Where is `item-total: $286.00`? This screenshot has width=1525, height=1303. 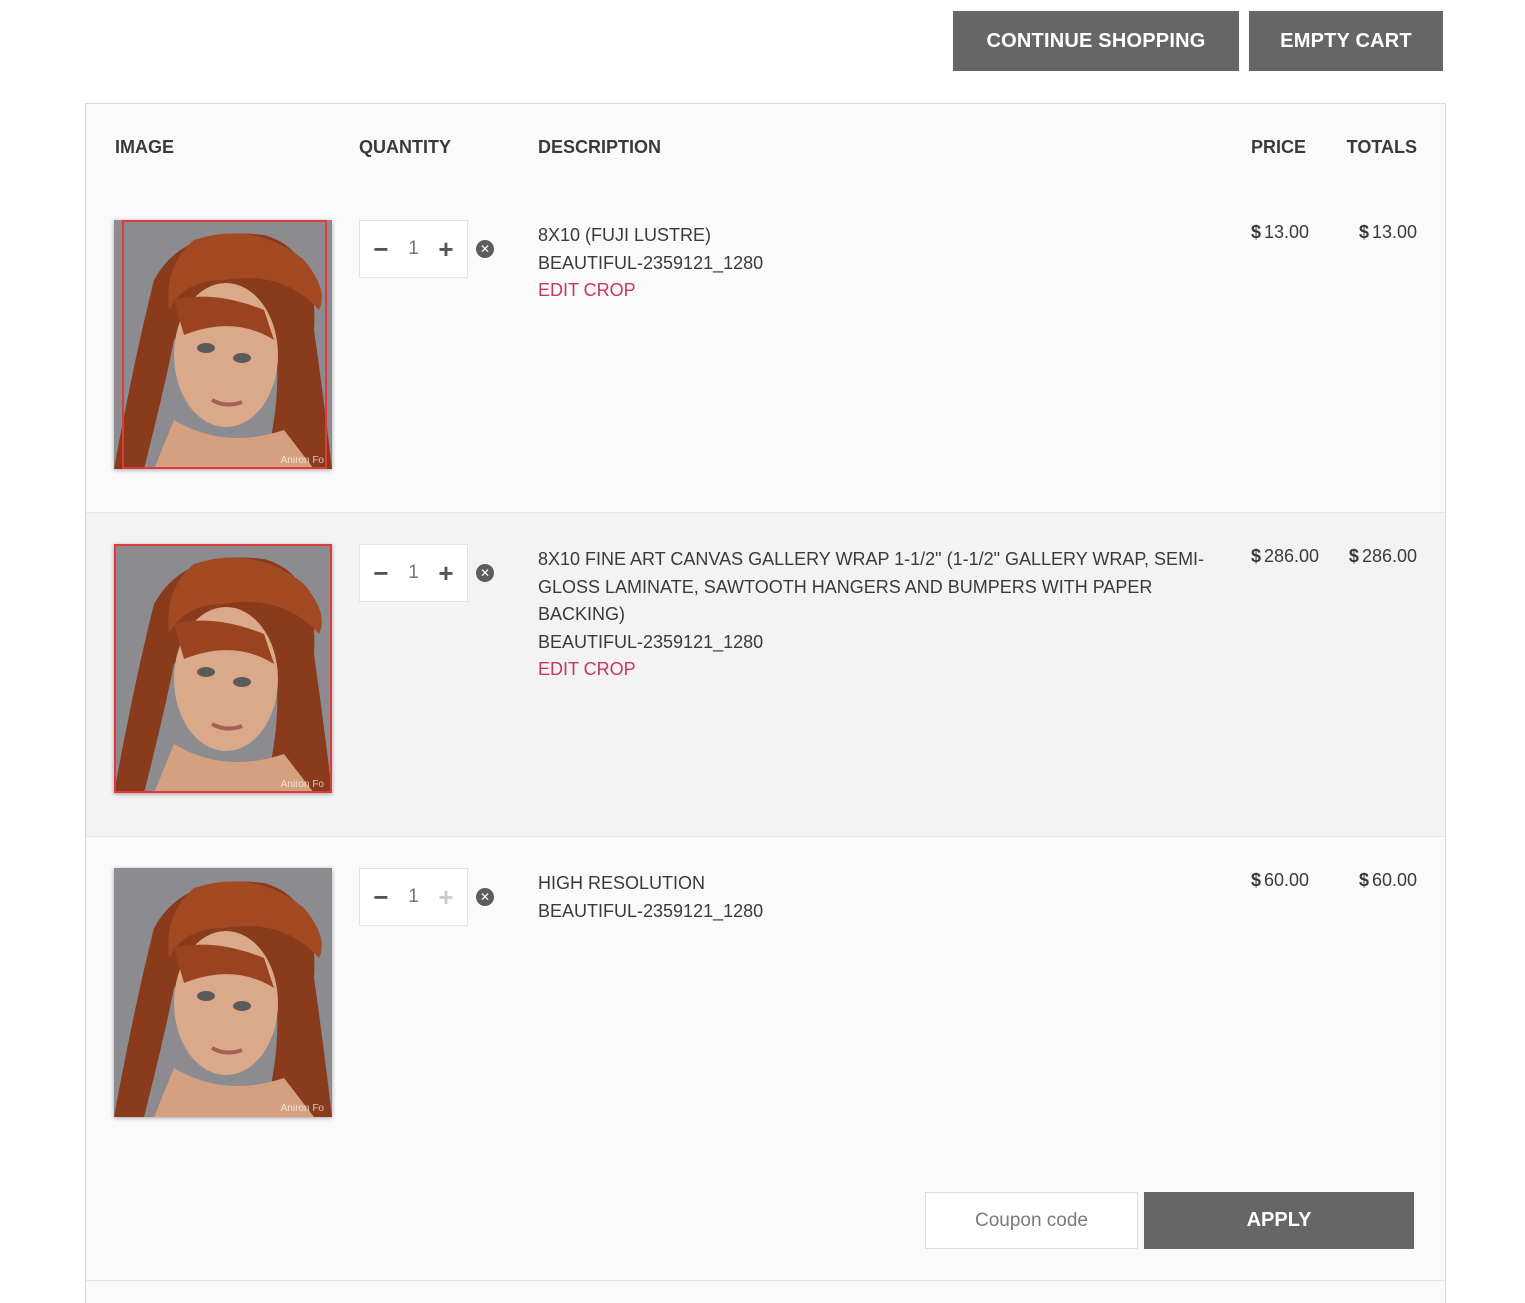
item-total: $286.00 is located at coordinates (1383, 556).